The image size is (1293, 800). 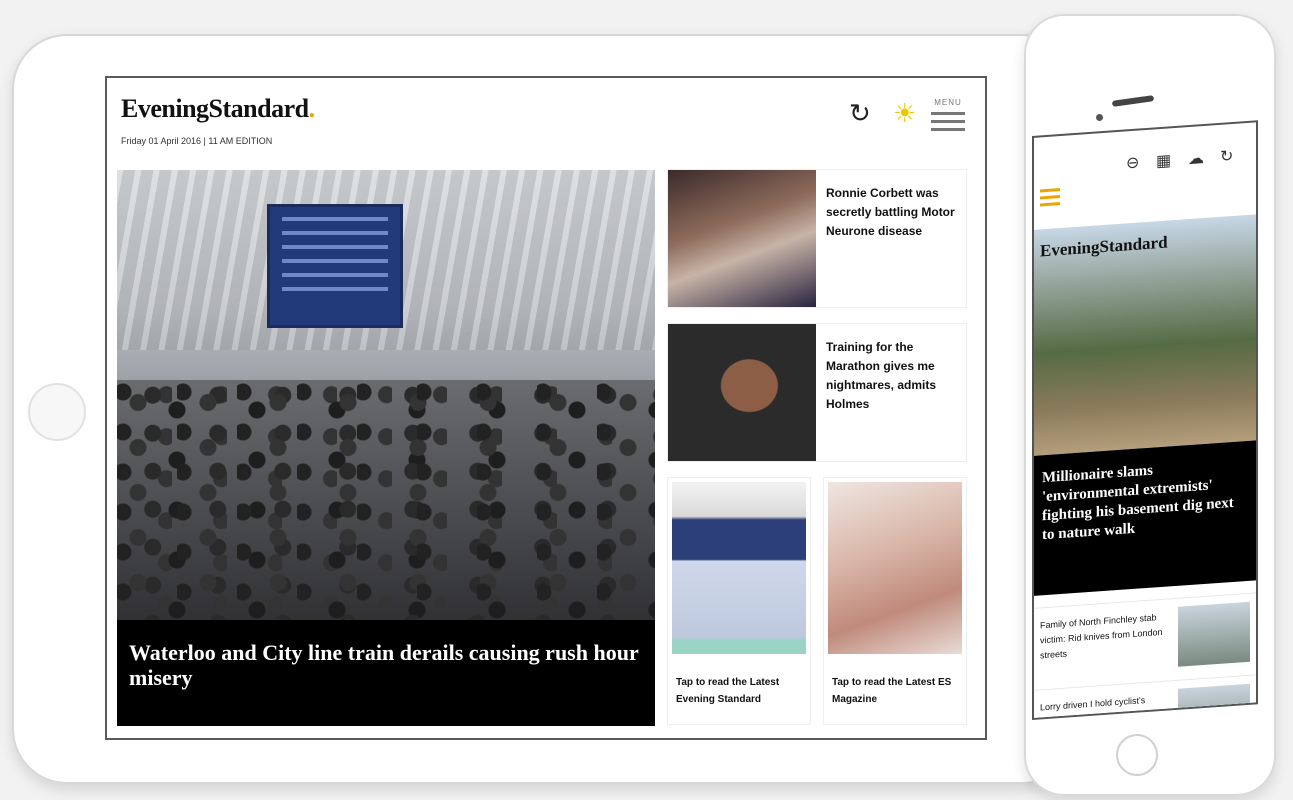 What do you see at coordinates (1163, 160) in the screenshot?
I see `calendar-icon: ▦` at bounding box center [1163, 160].